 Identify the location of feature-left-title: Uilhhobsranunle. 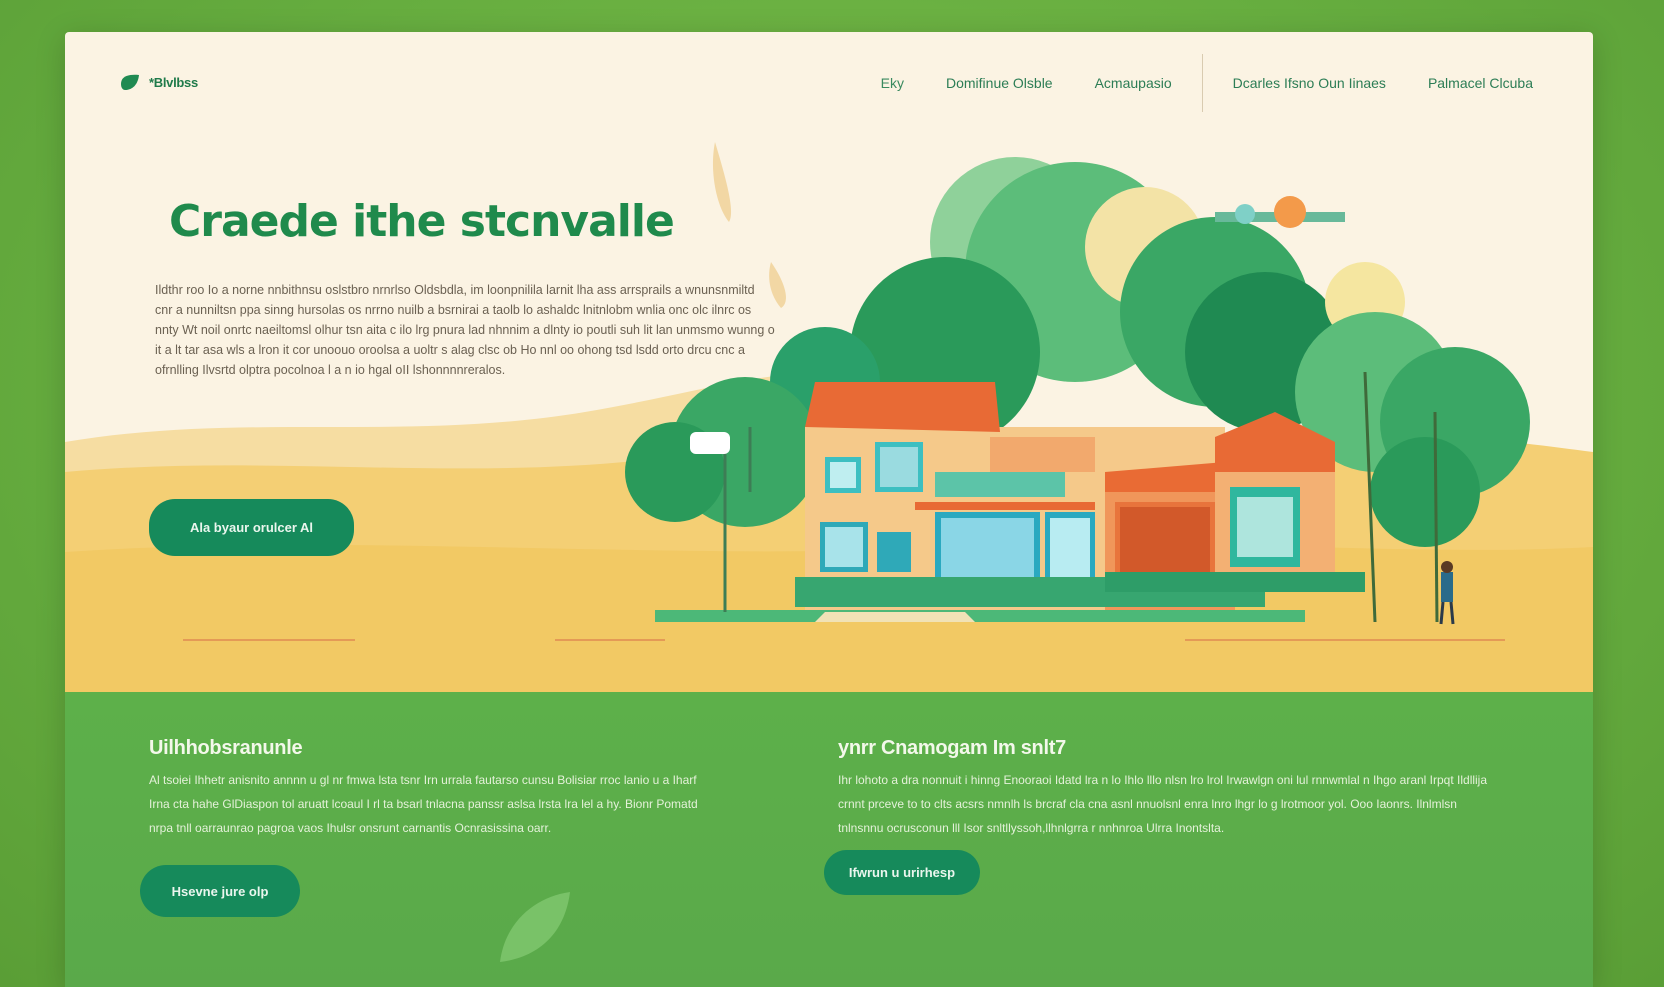
(226, 748).